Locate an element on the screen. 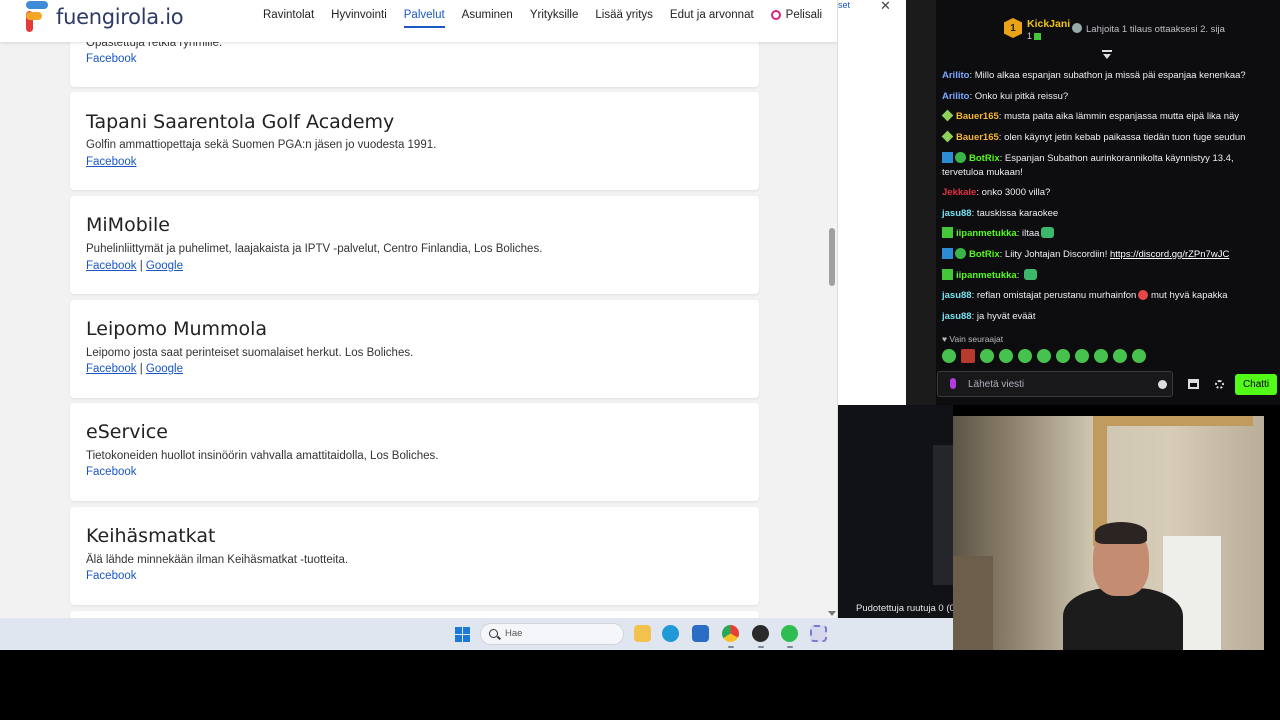  page-scrollbar is located at coordinates (832, 330).